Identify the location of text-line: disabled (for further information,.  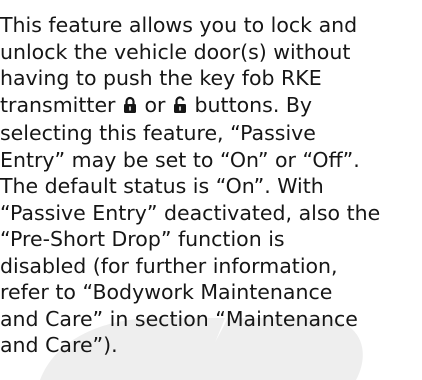
(169, 265).